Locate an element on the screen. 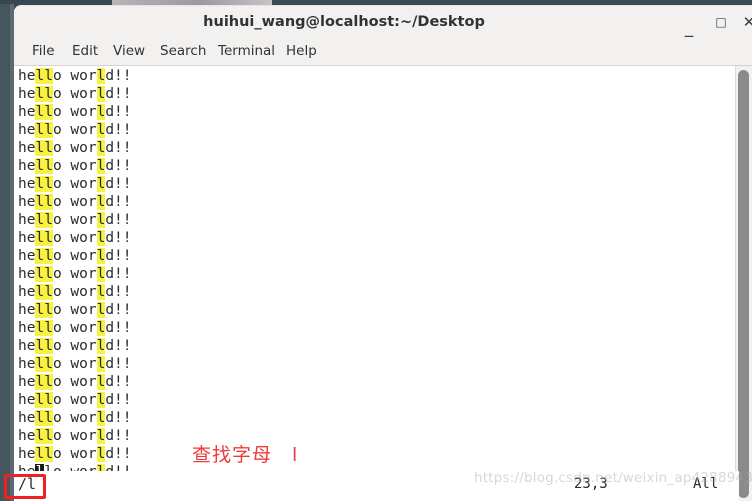  title-bar: huihui_wang@localhost:~/Desktop _ □ ✕ is located at coordinates (383, 21).